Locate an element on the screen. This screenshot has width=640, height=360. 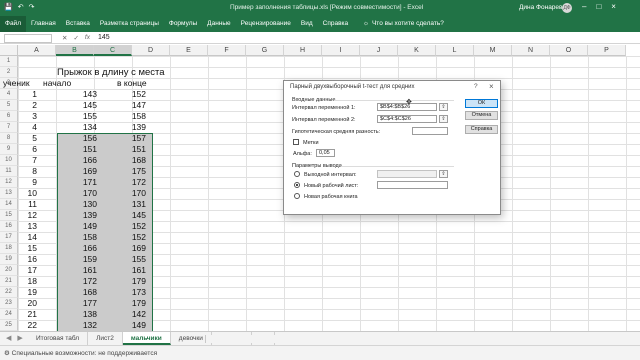
table-cell-b: 159 is located at coordinates (77, 259).